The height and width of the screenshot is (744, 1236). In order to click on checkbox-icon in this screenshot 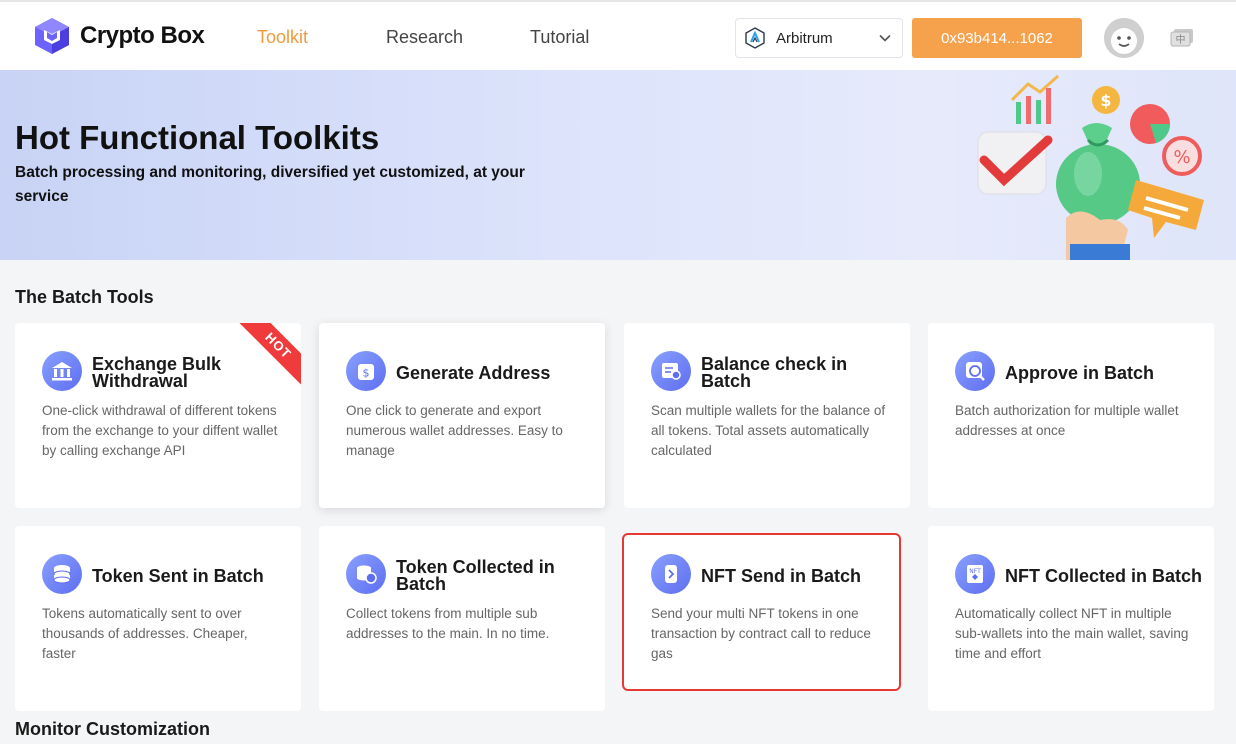, I will do `click(1015, 163)`.